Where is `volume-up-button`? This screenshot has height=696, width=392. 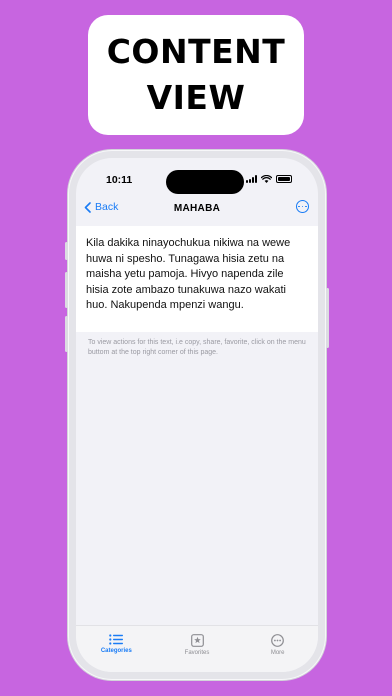
volume-up-button is located at coordinates (66, 290).